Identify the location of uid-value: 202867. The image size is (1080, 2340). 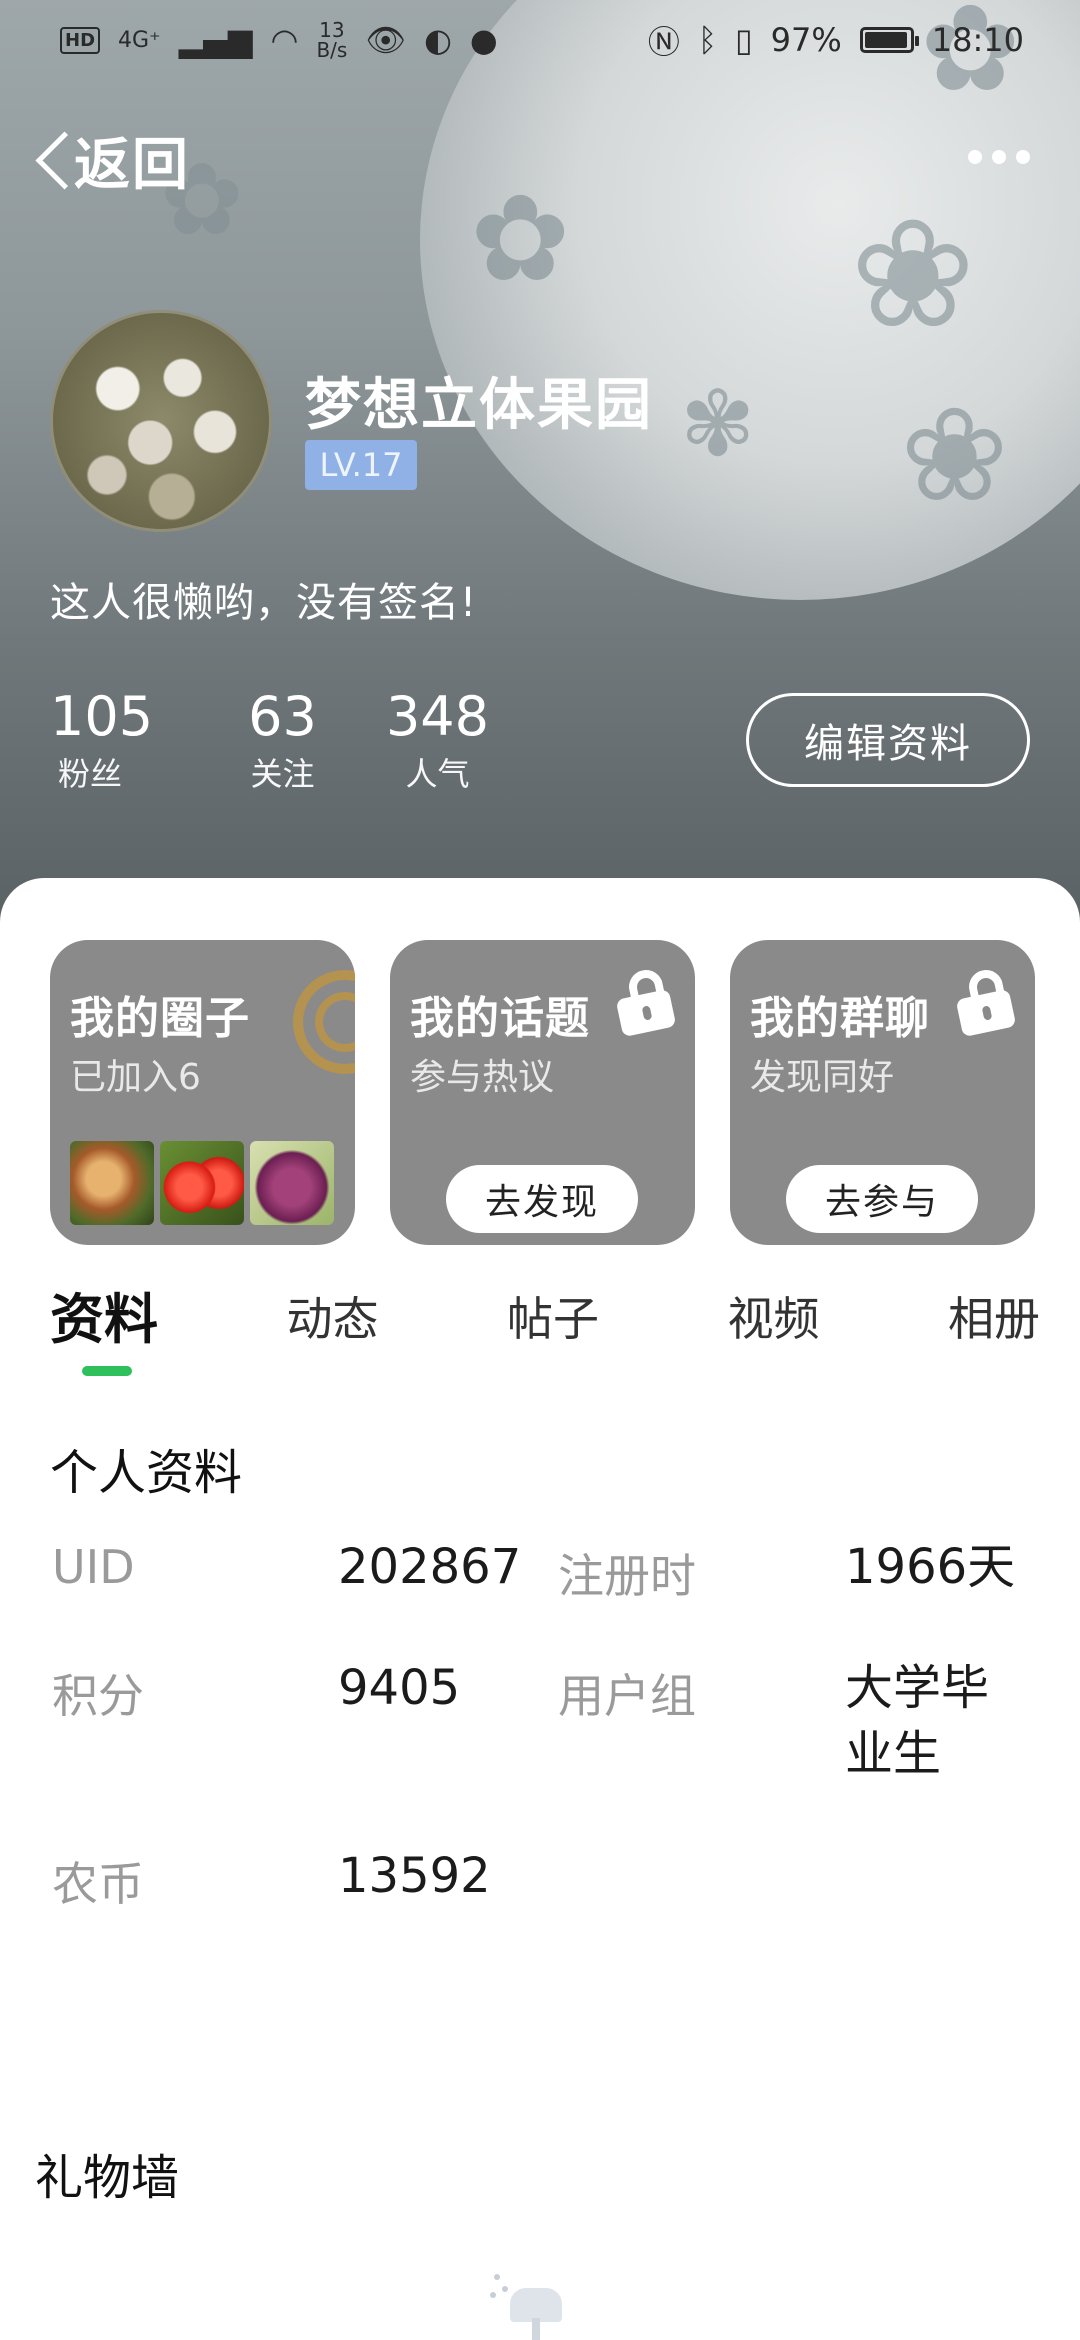
(430, 1567).